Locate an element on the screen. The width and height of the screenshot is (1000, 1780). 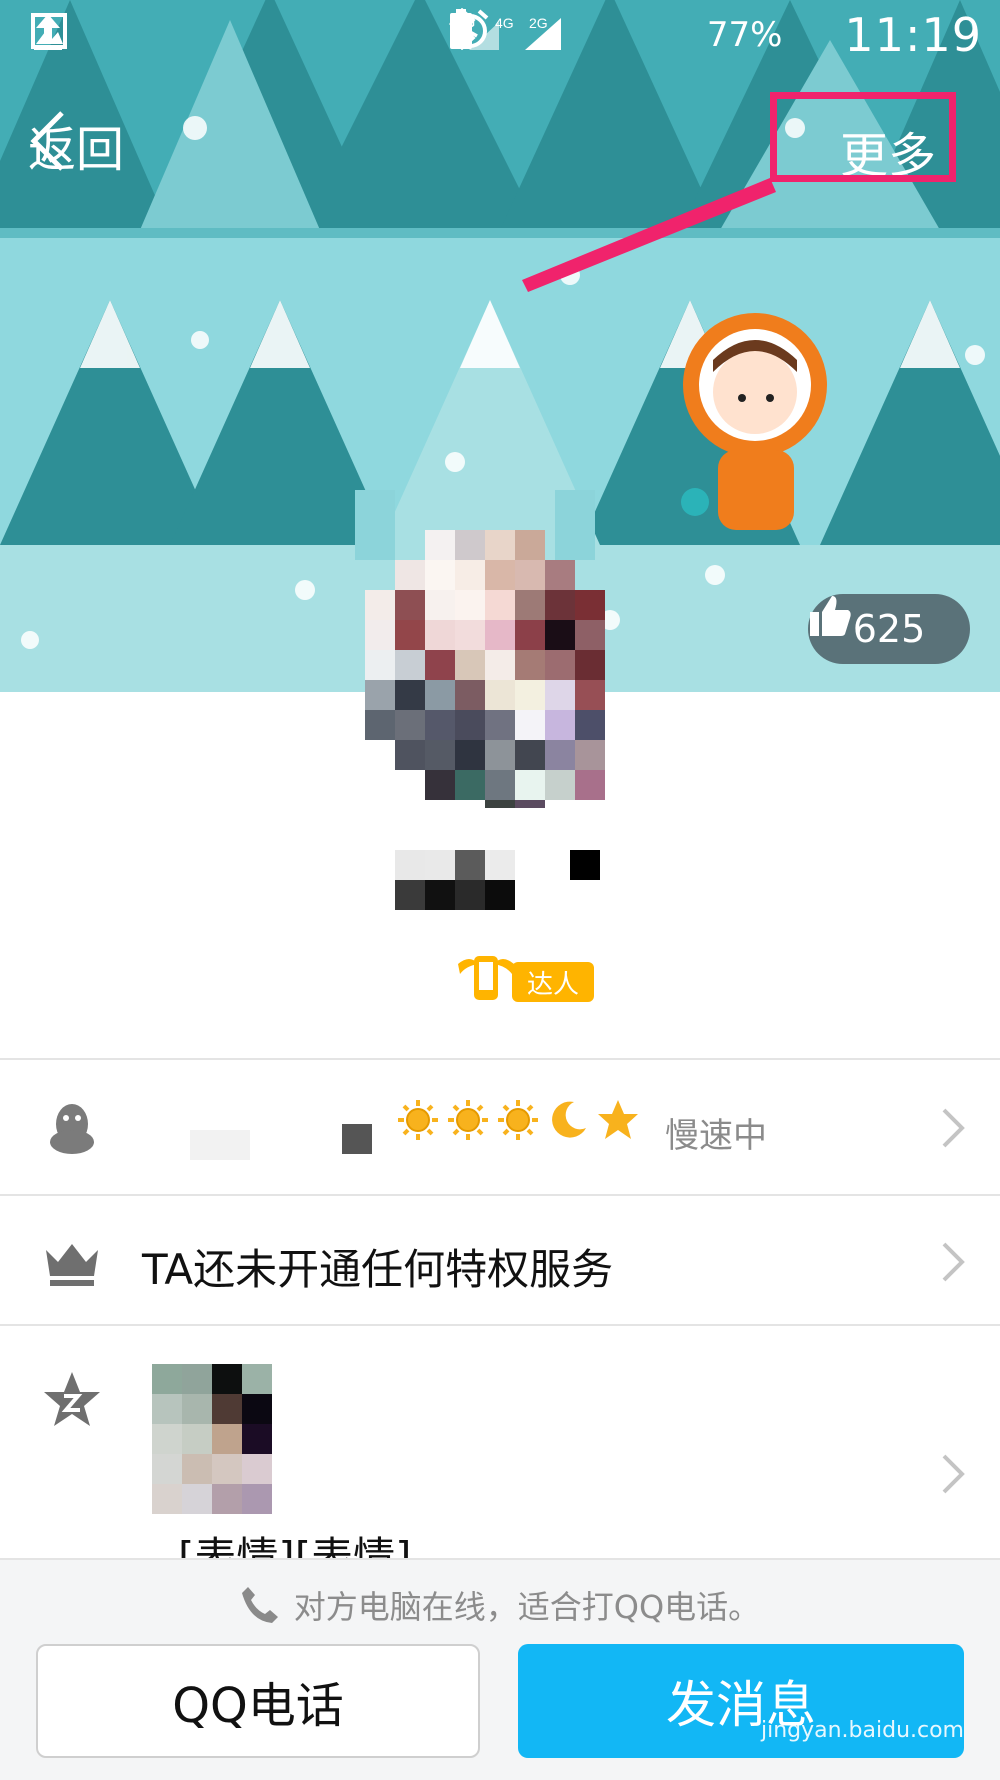
battery-icon is located at coordinates (637, 32).